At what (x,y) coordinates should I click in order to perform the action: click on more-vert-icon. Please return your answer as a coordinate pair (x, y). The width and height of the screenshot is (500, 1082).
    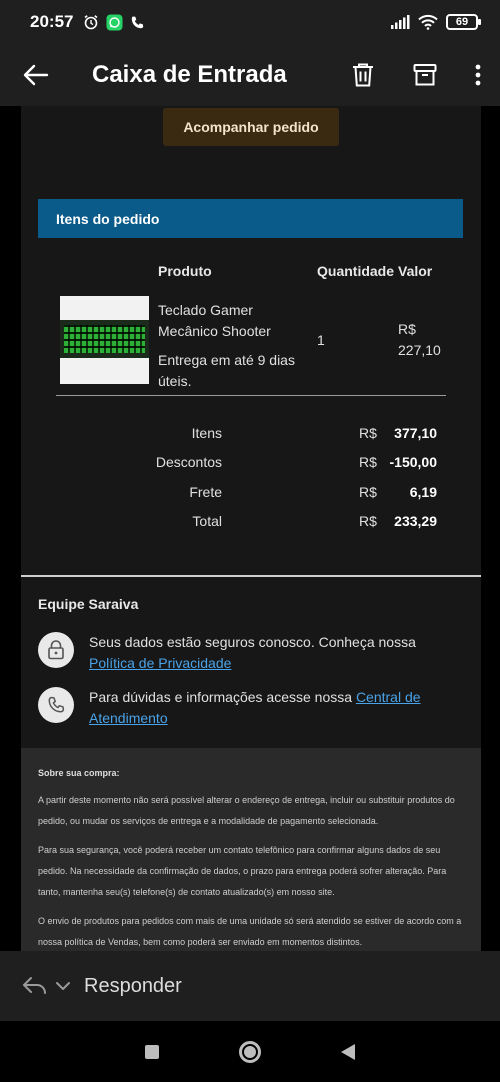
    Looking at the image, I should click on (478, 75).